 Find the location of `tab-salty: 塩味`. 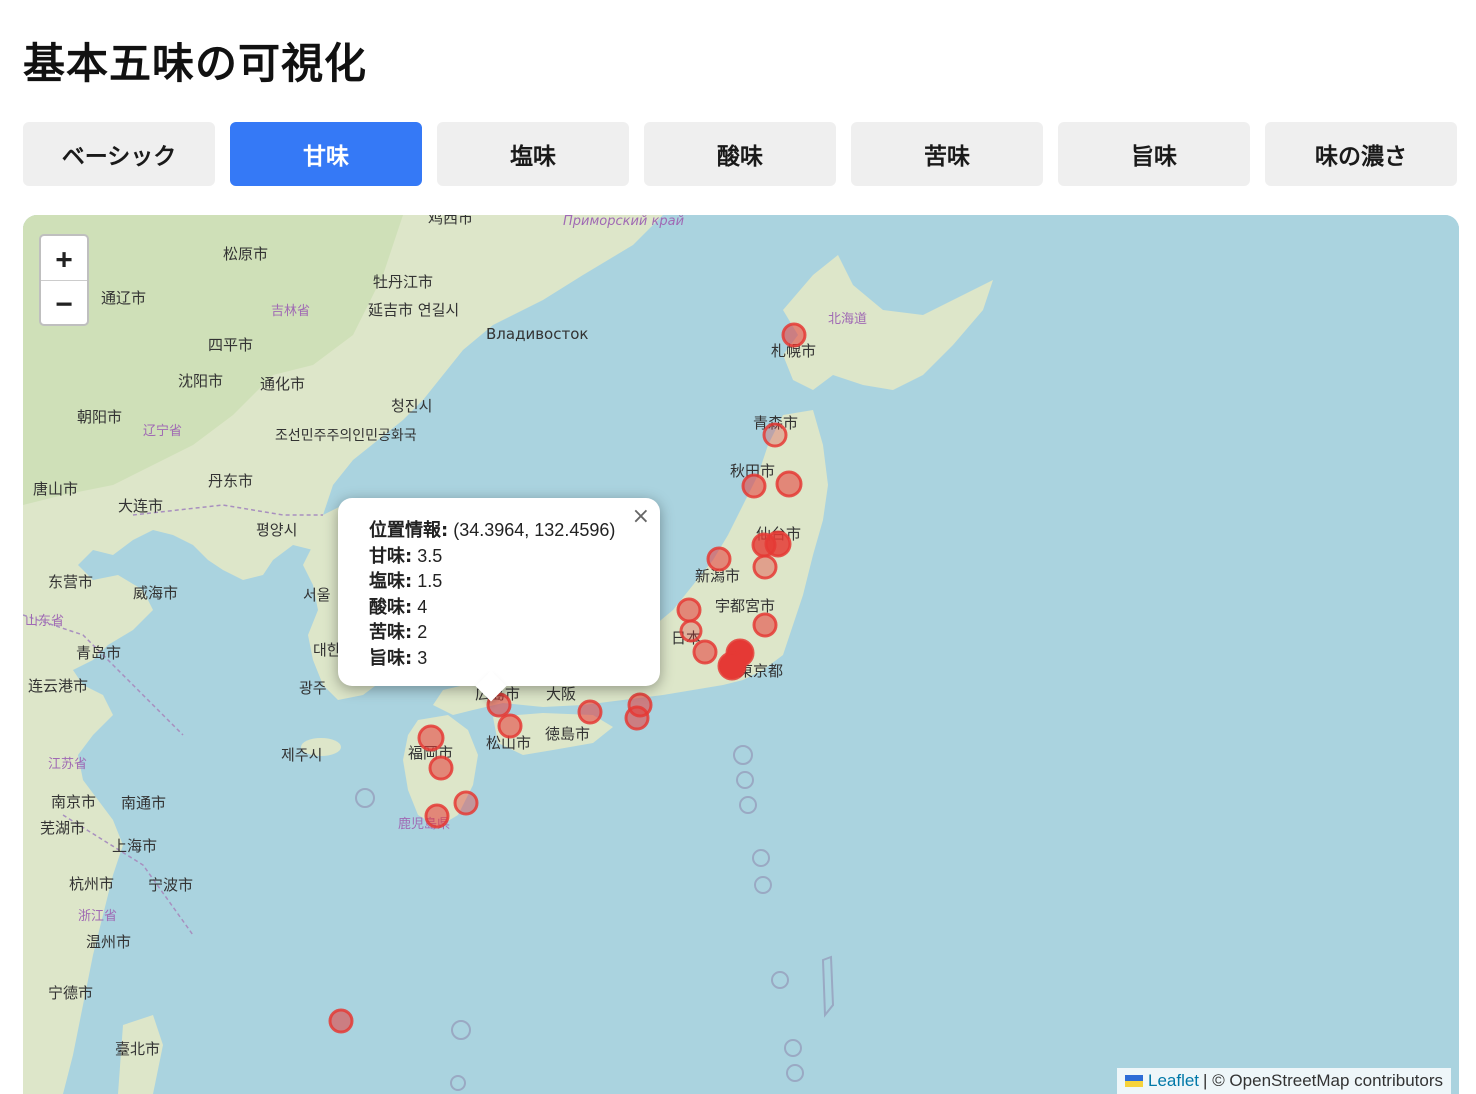

tab-salty: 塩味 is located at coordinates (533, 154).